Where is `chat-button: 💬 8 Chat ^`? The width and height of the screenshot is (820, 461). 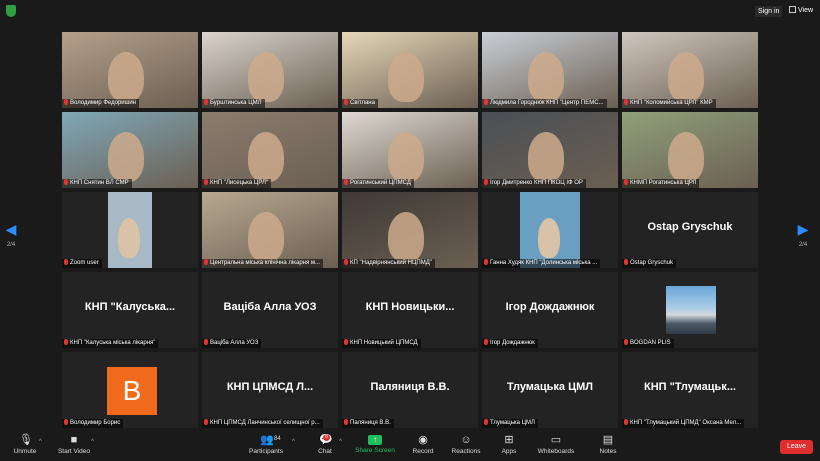 chat-button: 💬 8 Chat ^ is located at coordinates (328, 444).